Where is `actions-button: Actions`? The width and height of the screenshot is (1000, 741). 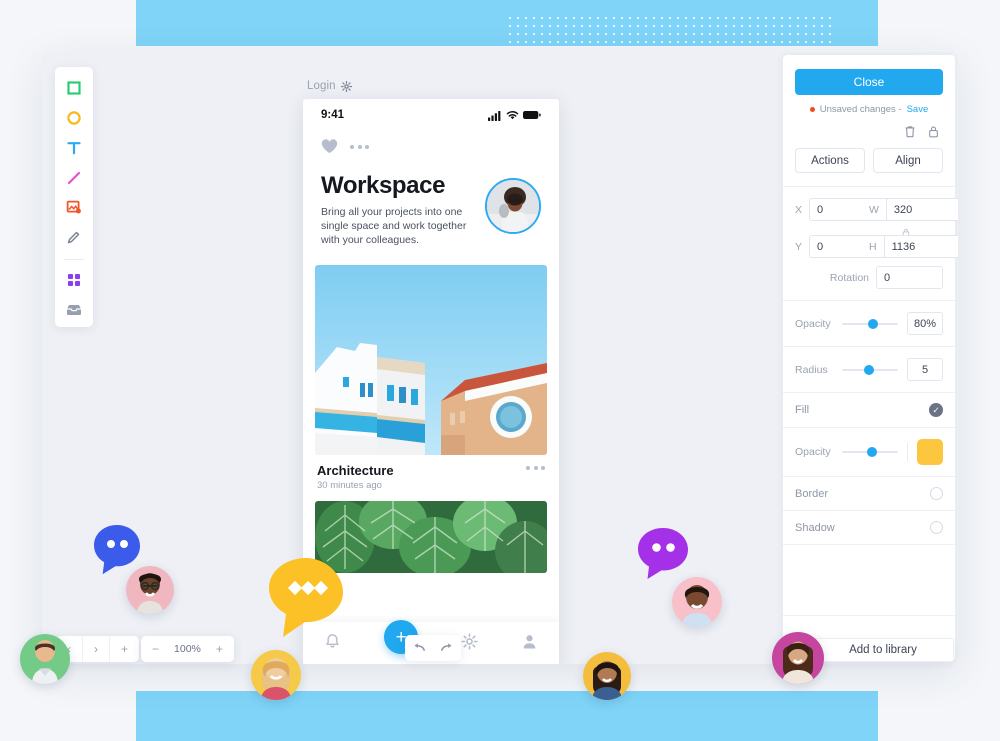 actions-button: Actions is located at coordinates (830, 160).